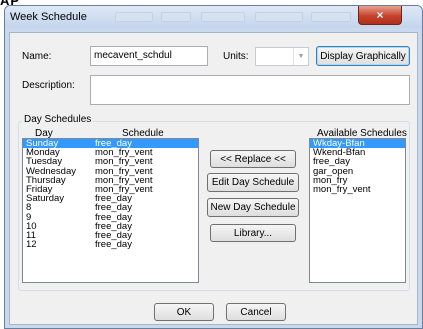  I want to click on close-icon: ×, so click(380, 15).